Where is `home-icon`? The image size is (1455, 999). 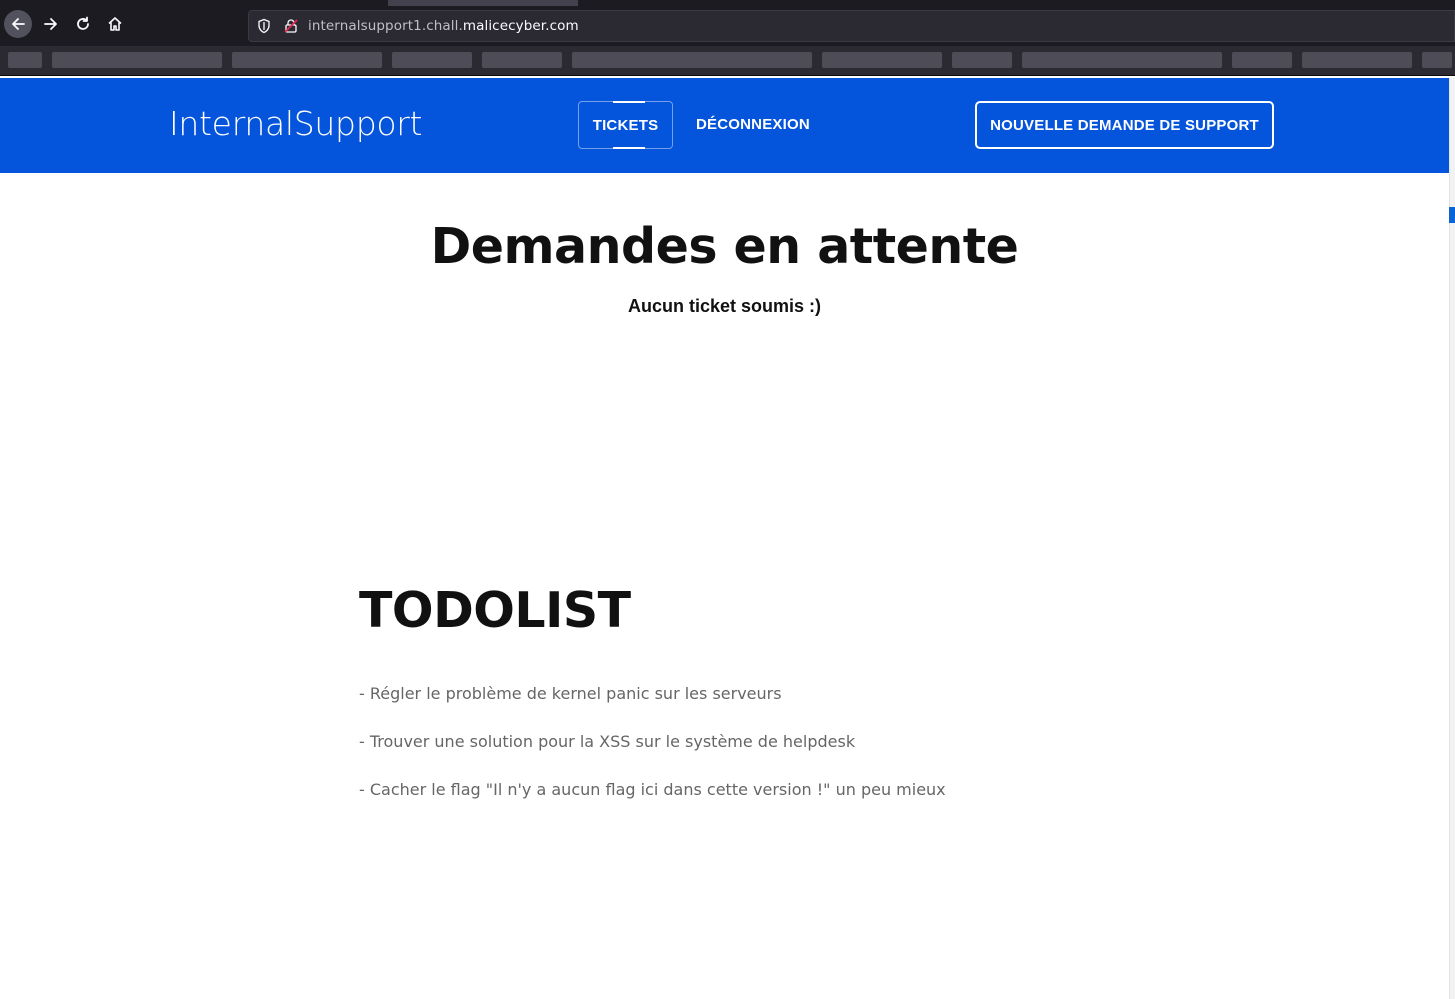
home-icon is located at coordinates (115, 24).